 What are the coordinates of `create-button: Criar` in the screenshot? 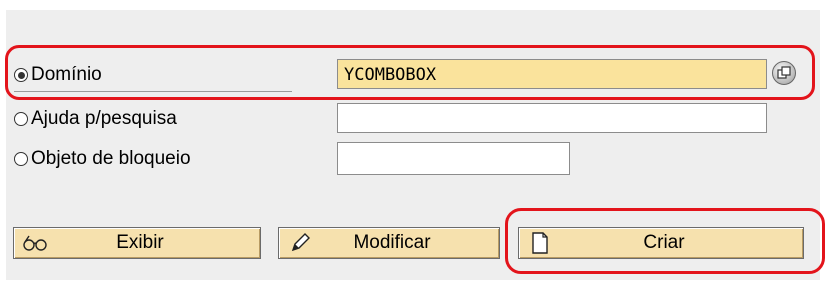 It's located at (661, 243).